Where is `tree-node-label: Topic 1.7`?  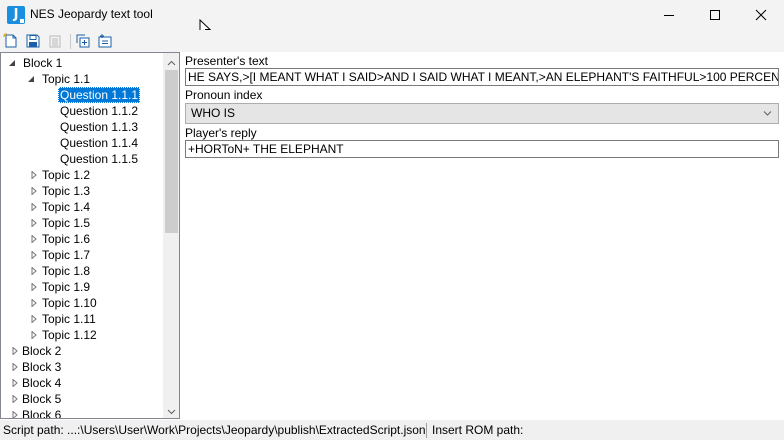 tree-node-label: Topic 1.7 is located at coordinates (66, 255).